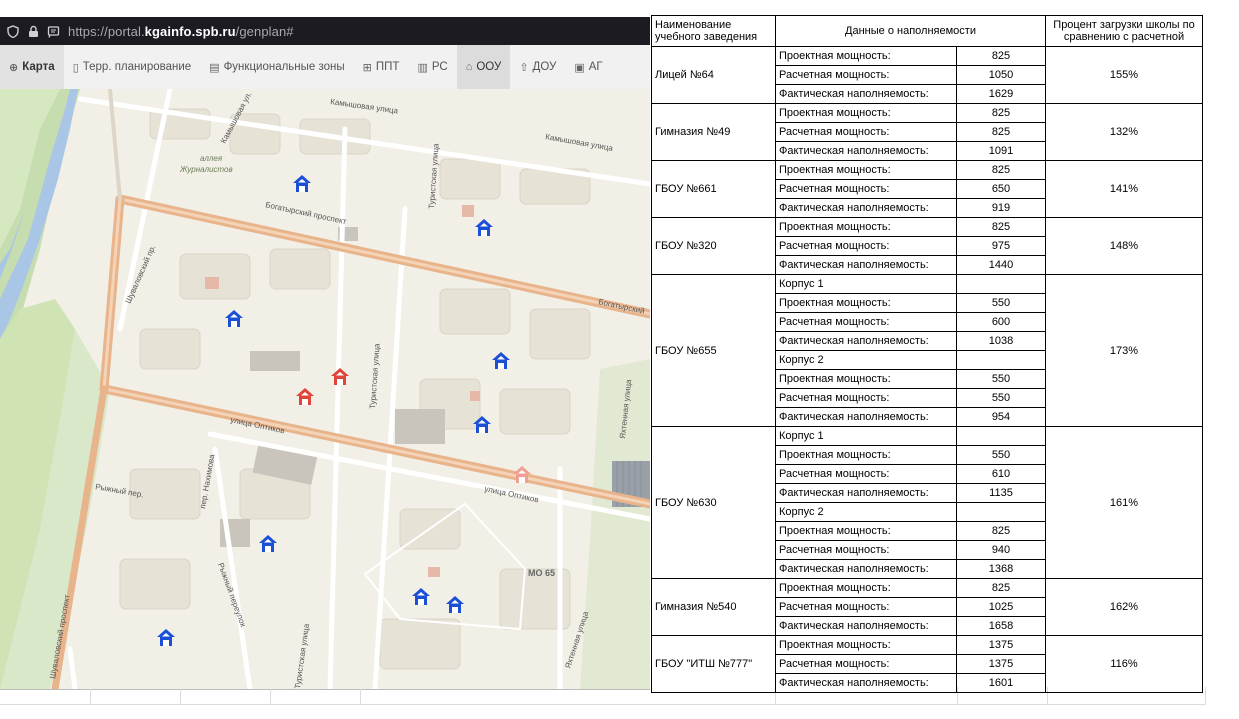 The image size is (1239, 719). What do you see at coordinates (713, 607) in the screenshot?
I see `school-name-cell: Гимназия №540` at bounding box center [713, 607].